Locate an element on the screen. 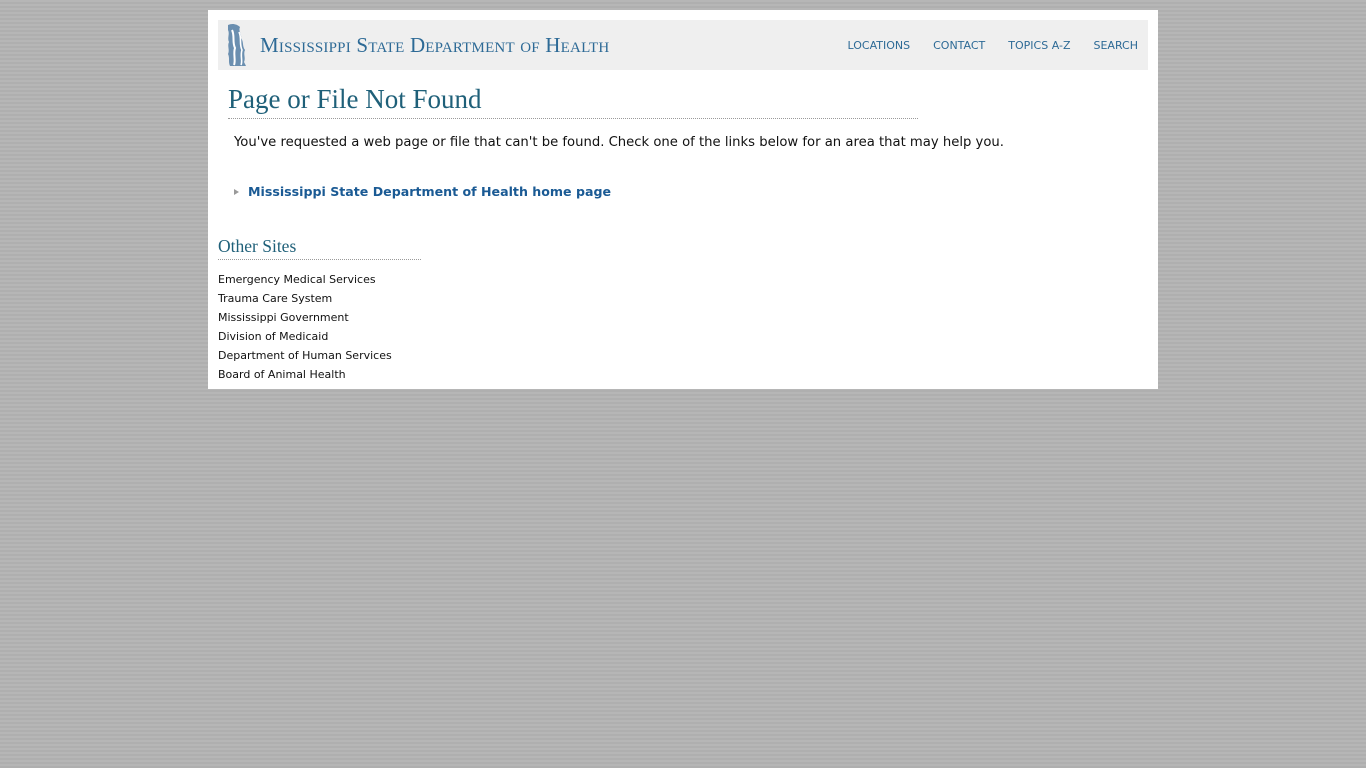 The width and height of the screenshot is (1366, 768). link-division-of-medicaid: Division of Medicaid is located at coordinates (273, 336).